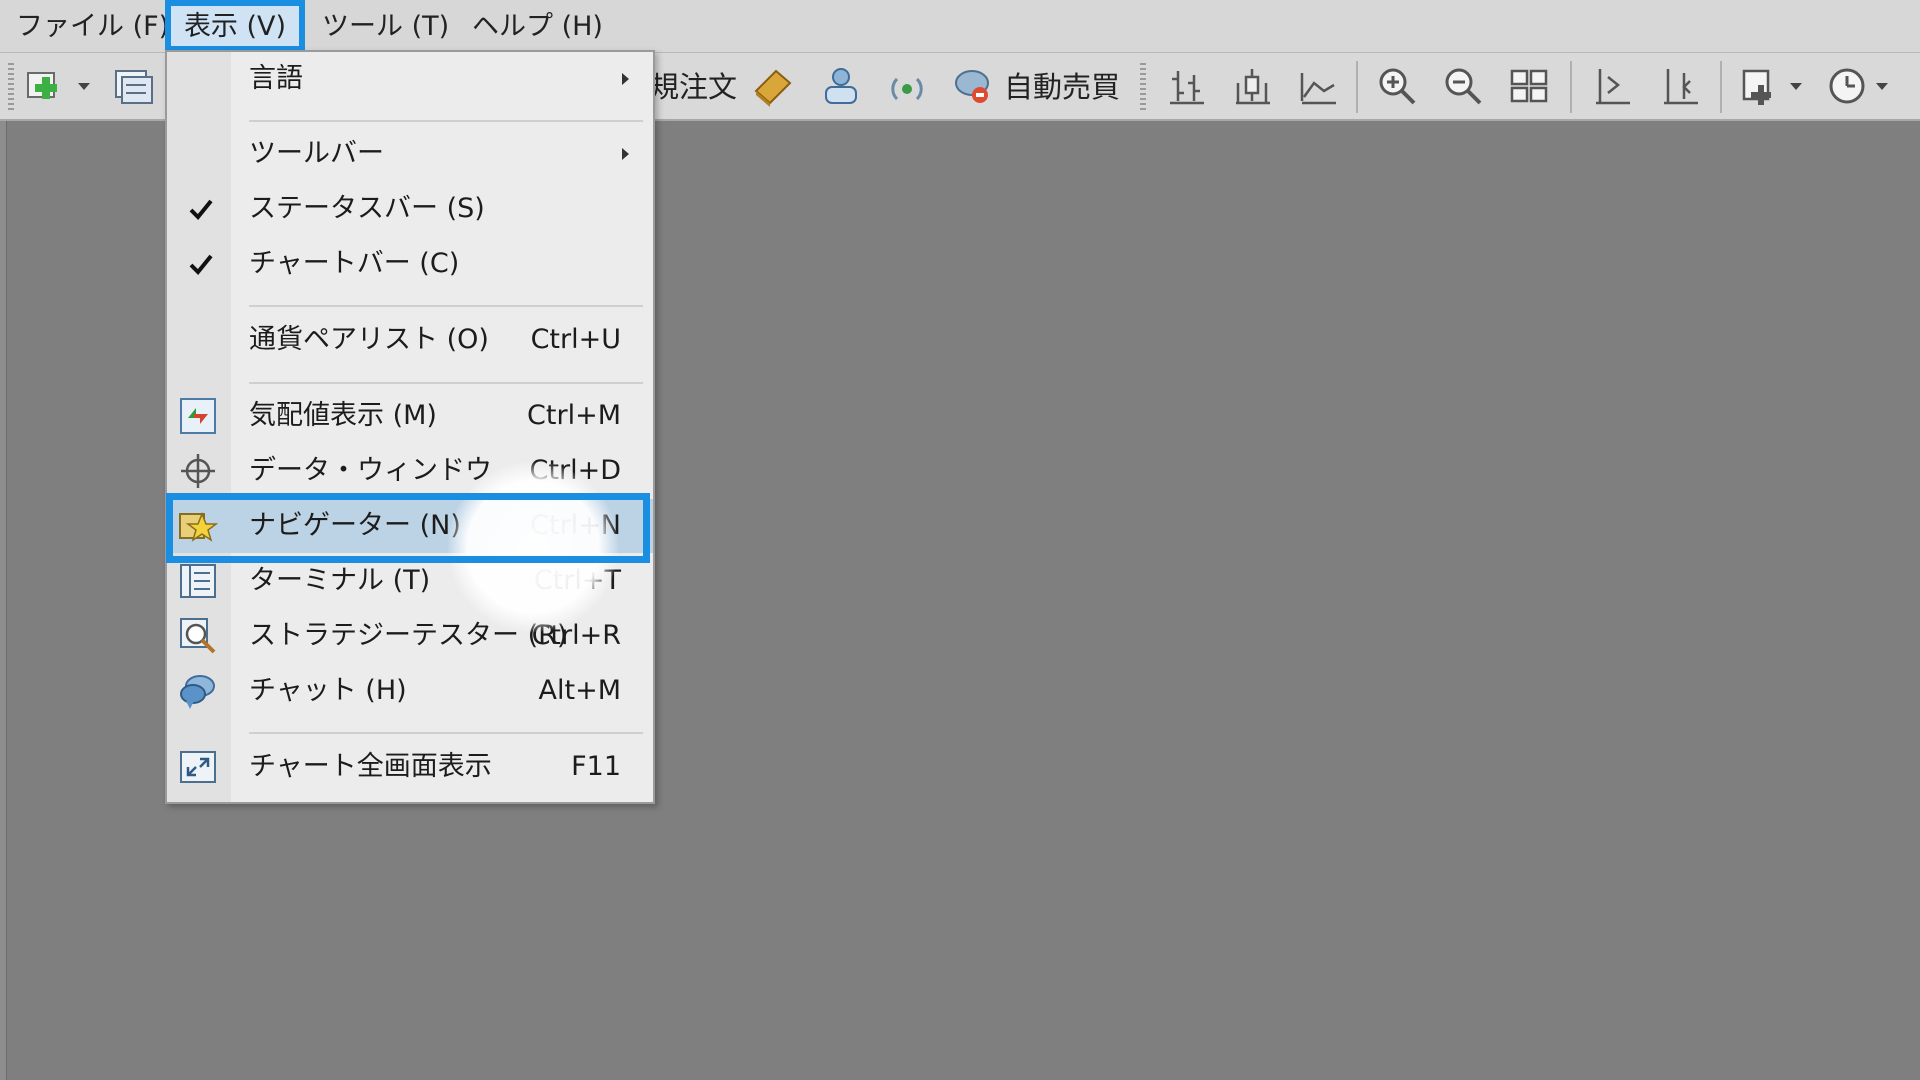 Image resolution: width=1920 pixels, height=1080 pixels. What do you see at coordinates (973, 86) in the screenshot?
I see `auto-trading-icon` at bounding box center [973, 86].